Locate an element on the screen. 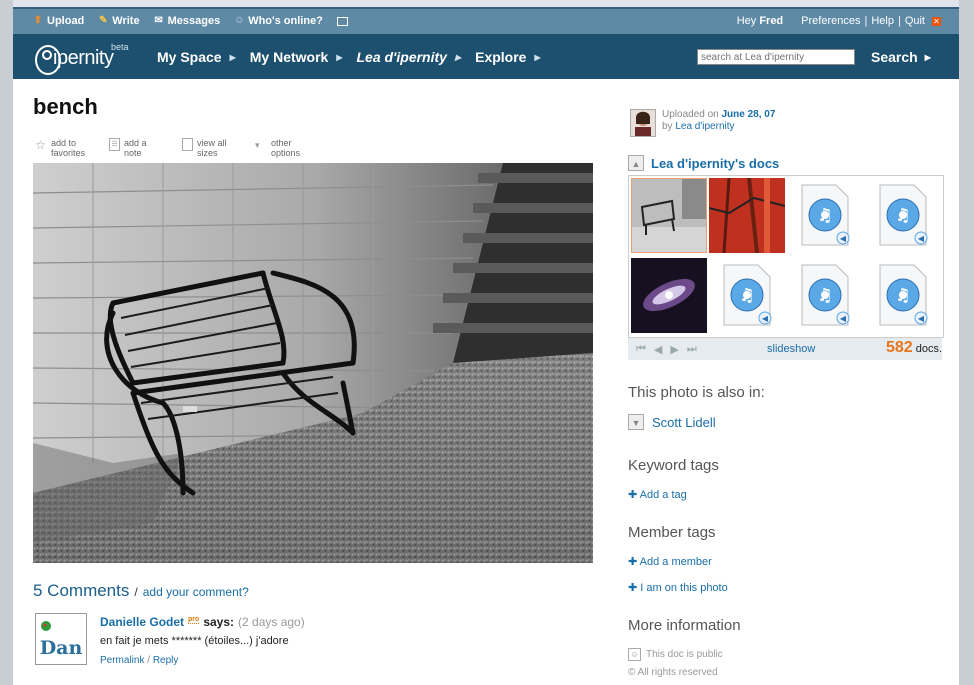  also-in-item: ▼ Scott Lidell is located at coordinates (672, 422).